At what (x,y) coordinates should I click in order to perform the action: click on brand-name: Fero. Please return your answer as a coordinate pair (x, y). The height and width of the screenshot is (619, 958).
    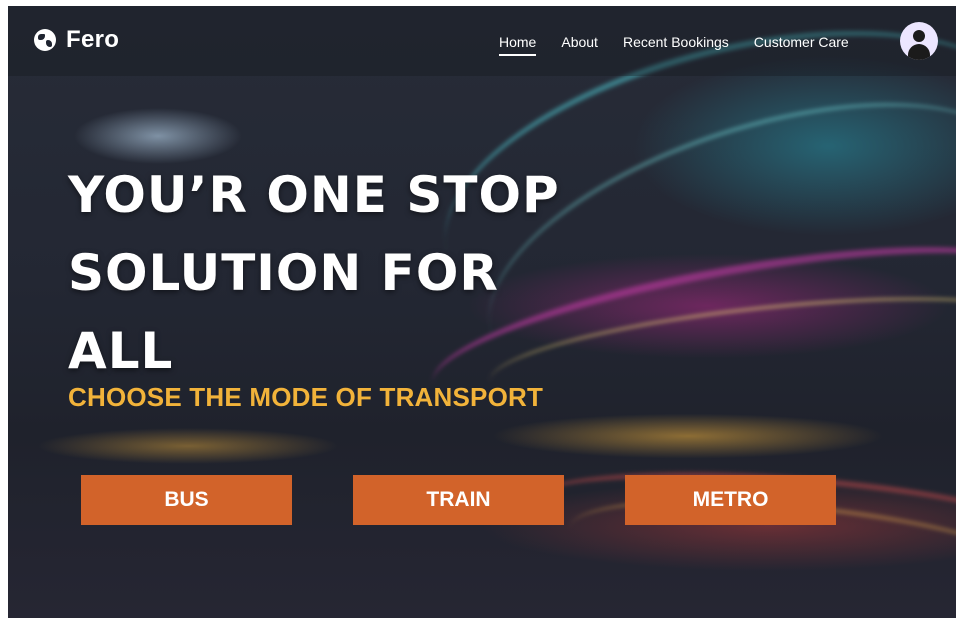
    Looking at the image, I should click on (93, 39).